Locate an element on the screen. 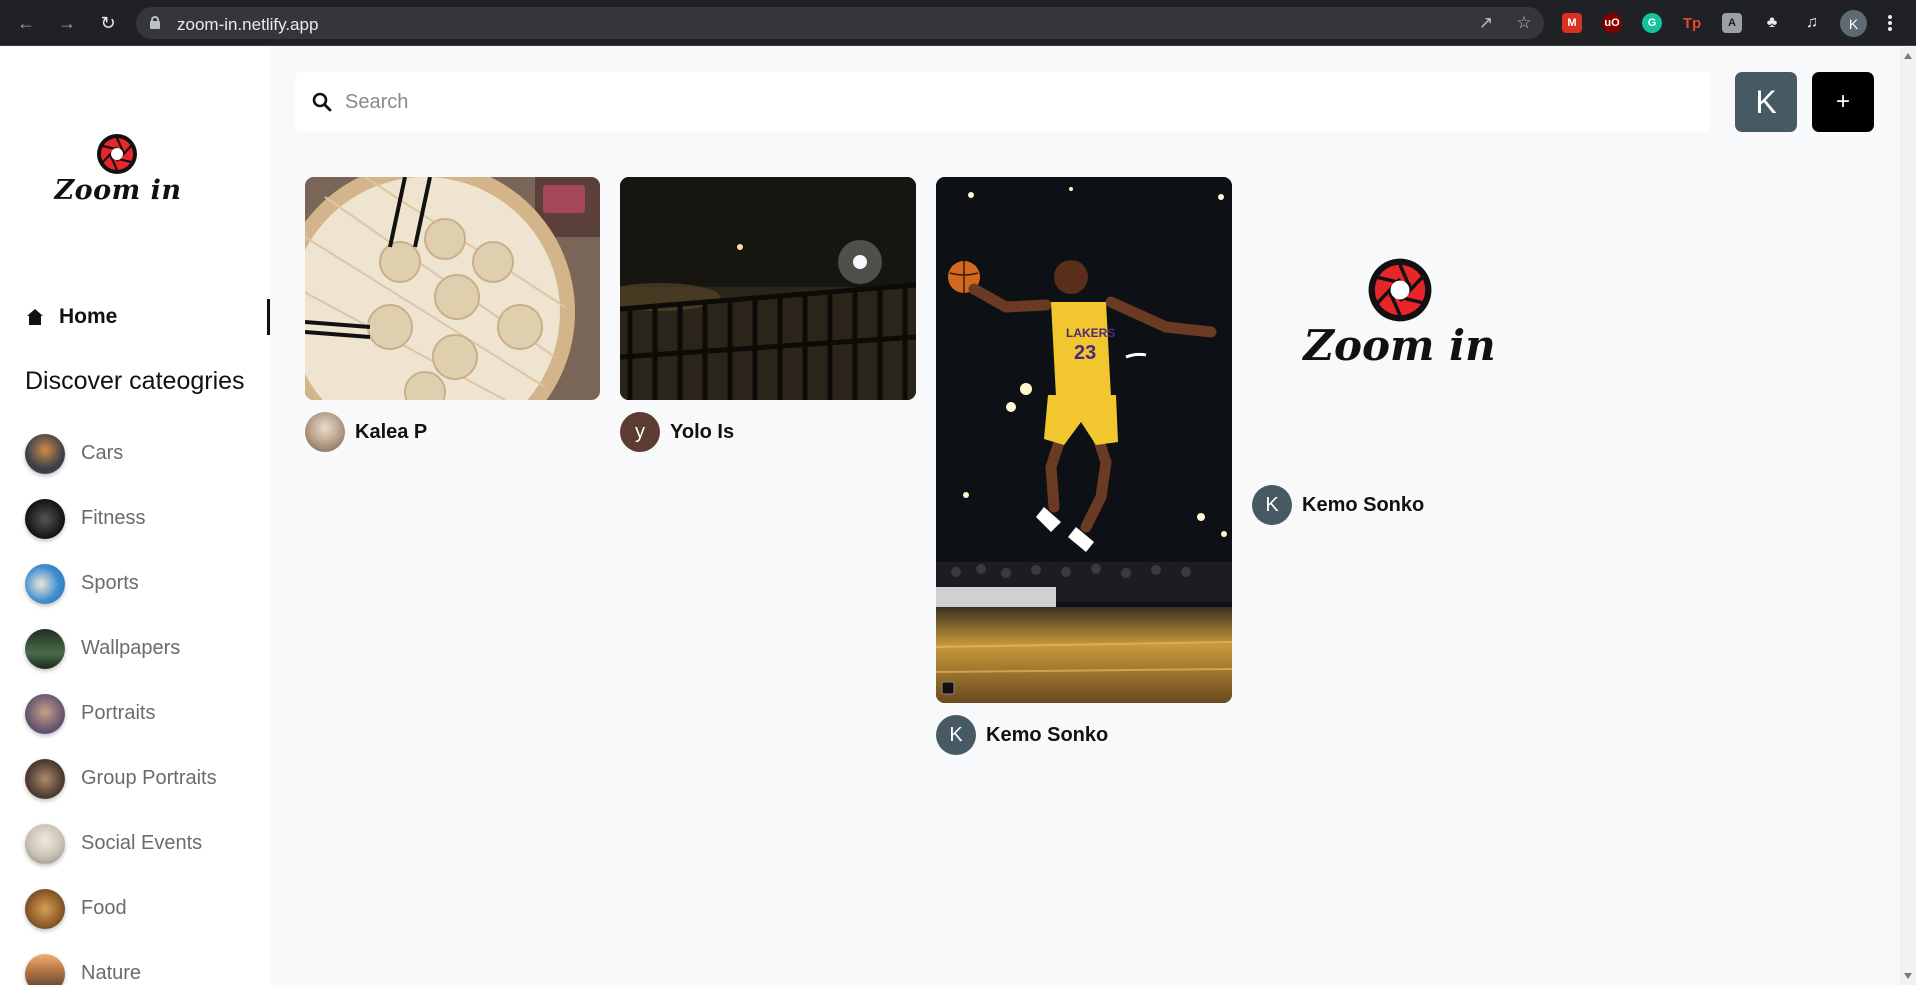 The width and height of the screenshot is (1916, 985). search-input is located at coordinates (1015, 102).